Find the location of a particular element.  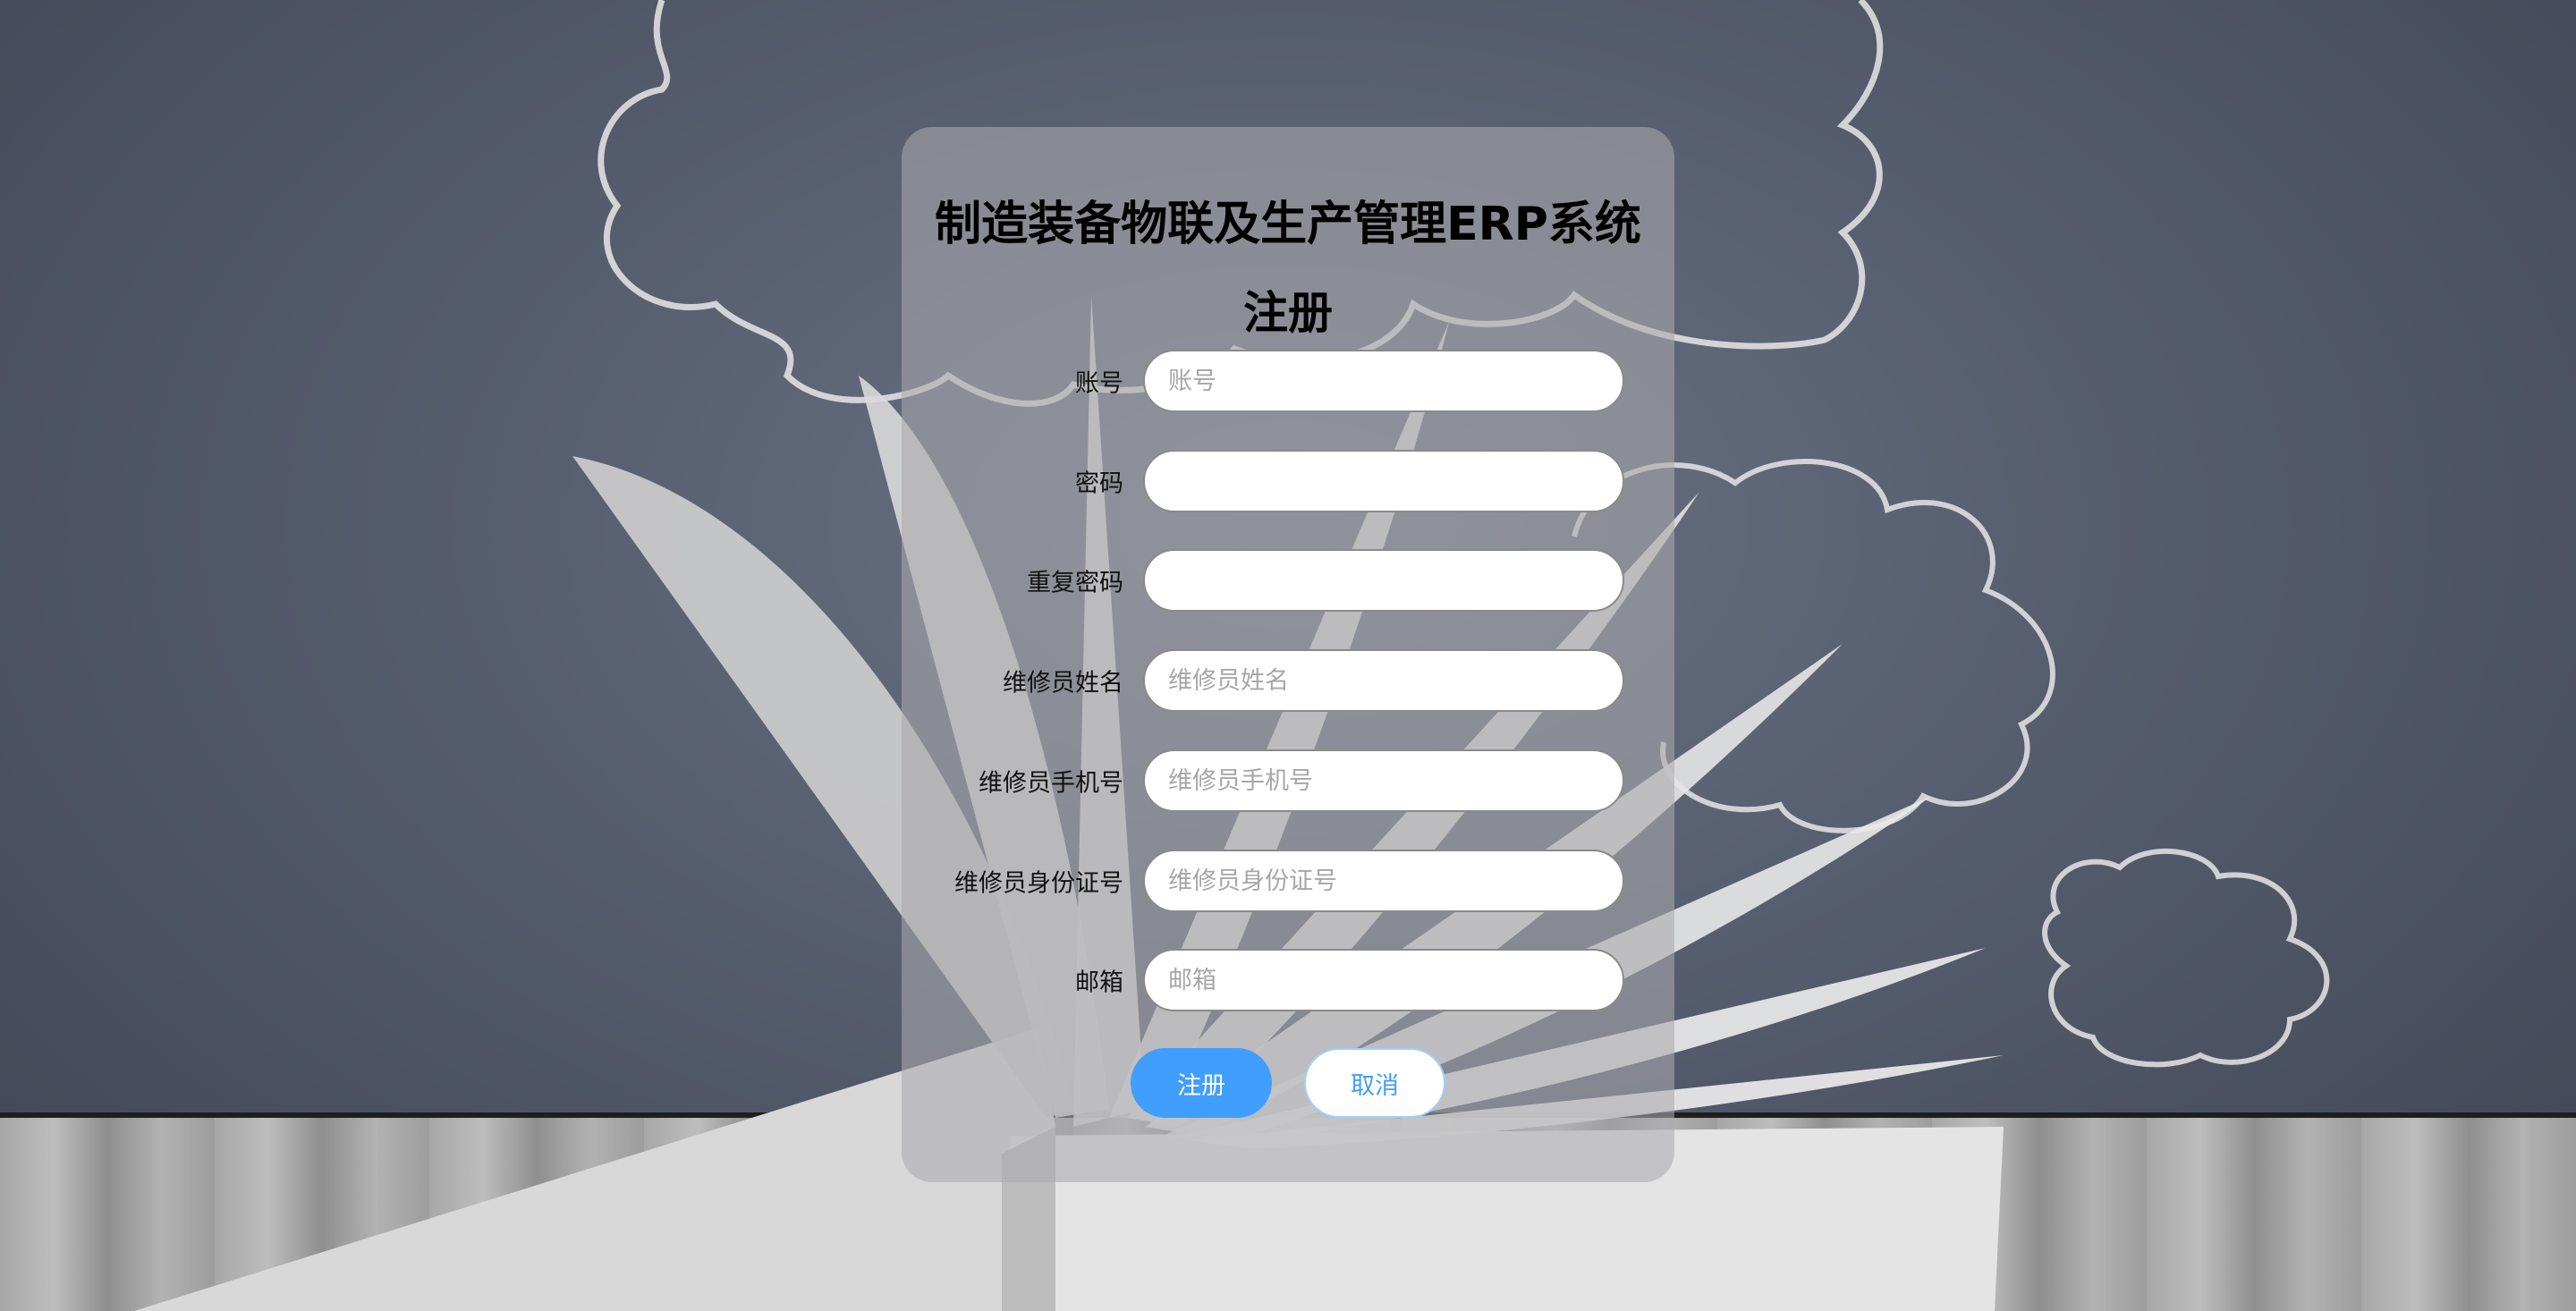

email-input is located at coordinates (1383, 980).